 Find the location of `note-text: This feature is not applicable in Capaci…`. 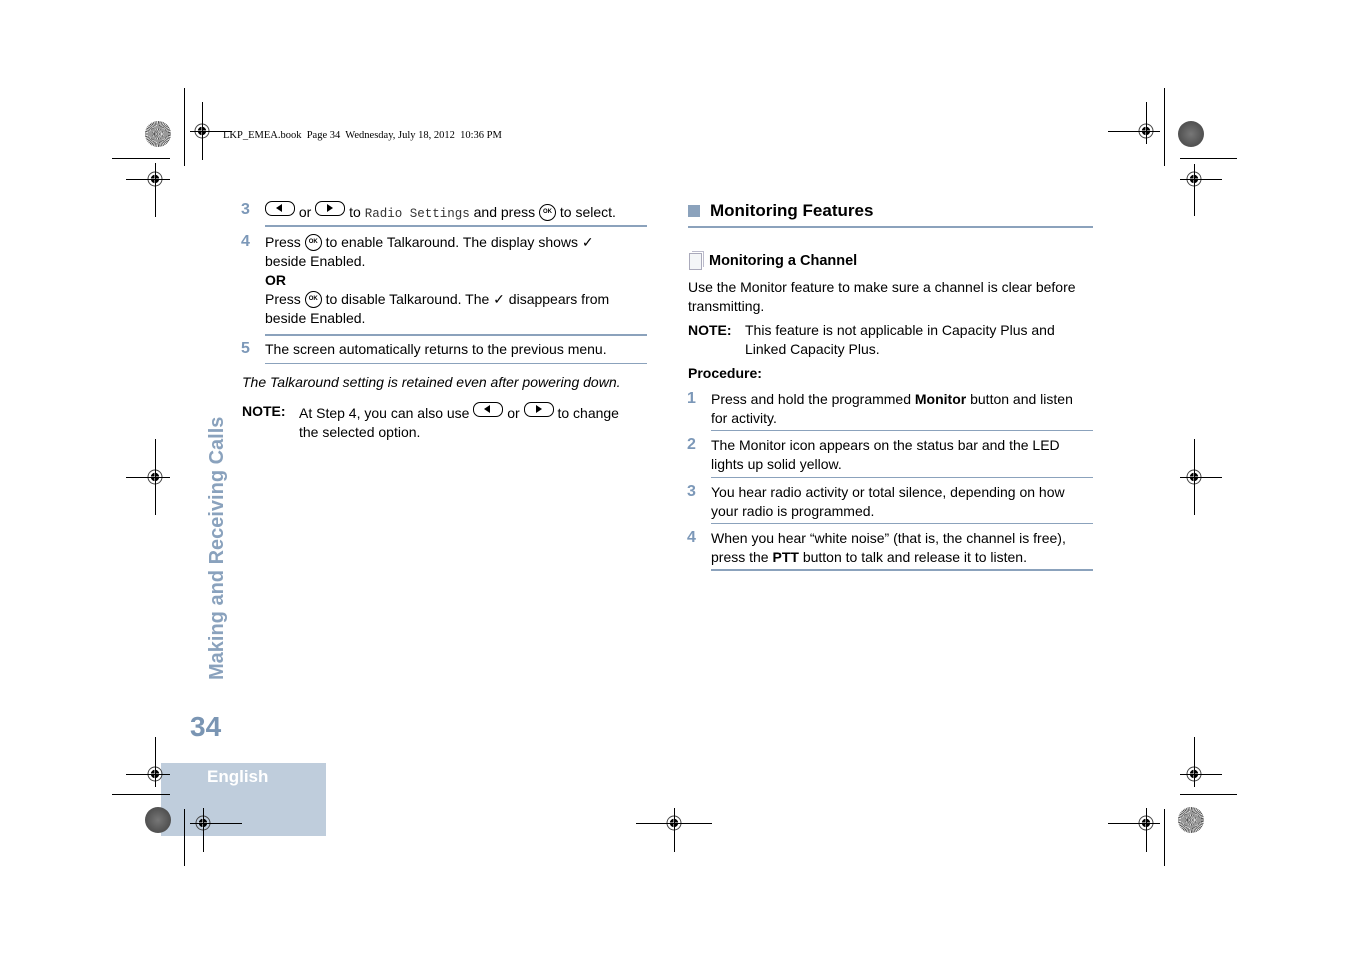

note-text: This feature is not applicable in Capaci… is located at coordinates (900, 339).